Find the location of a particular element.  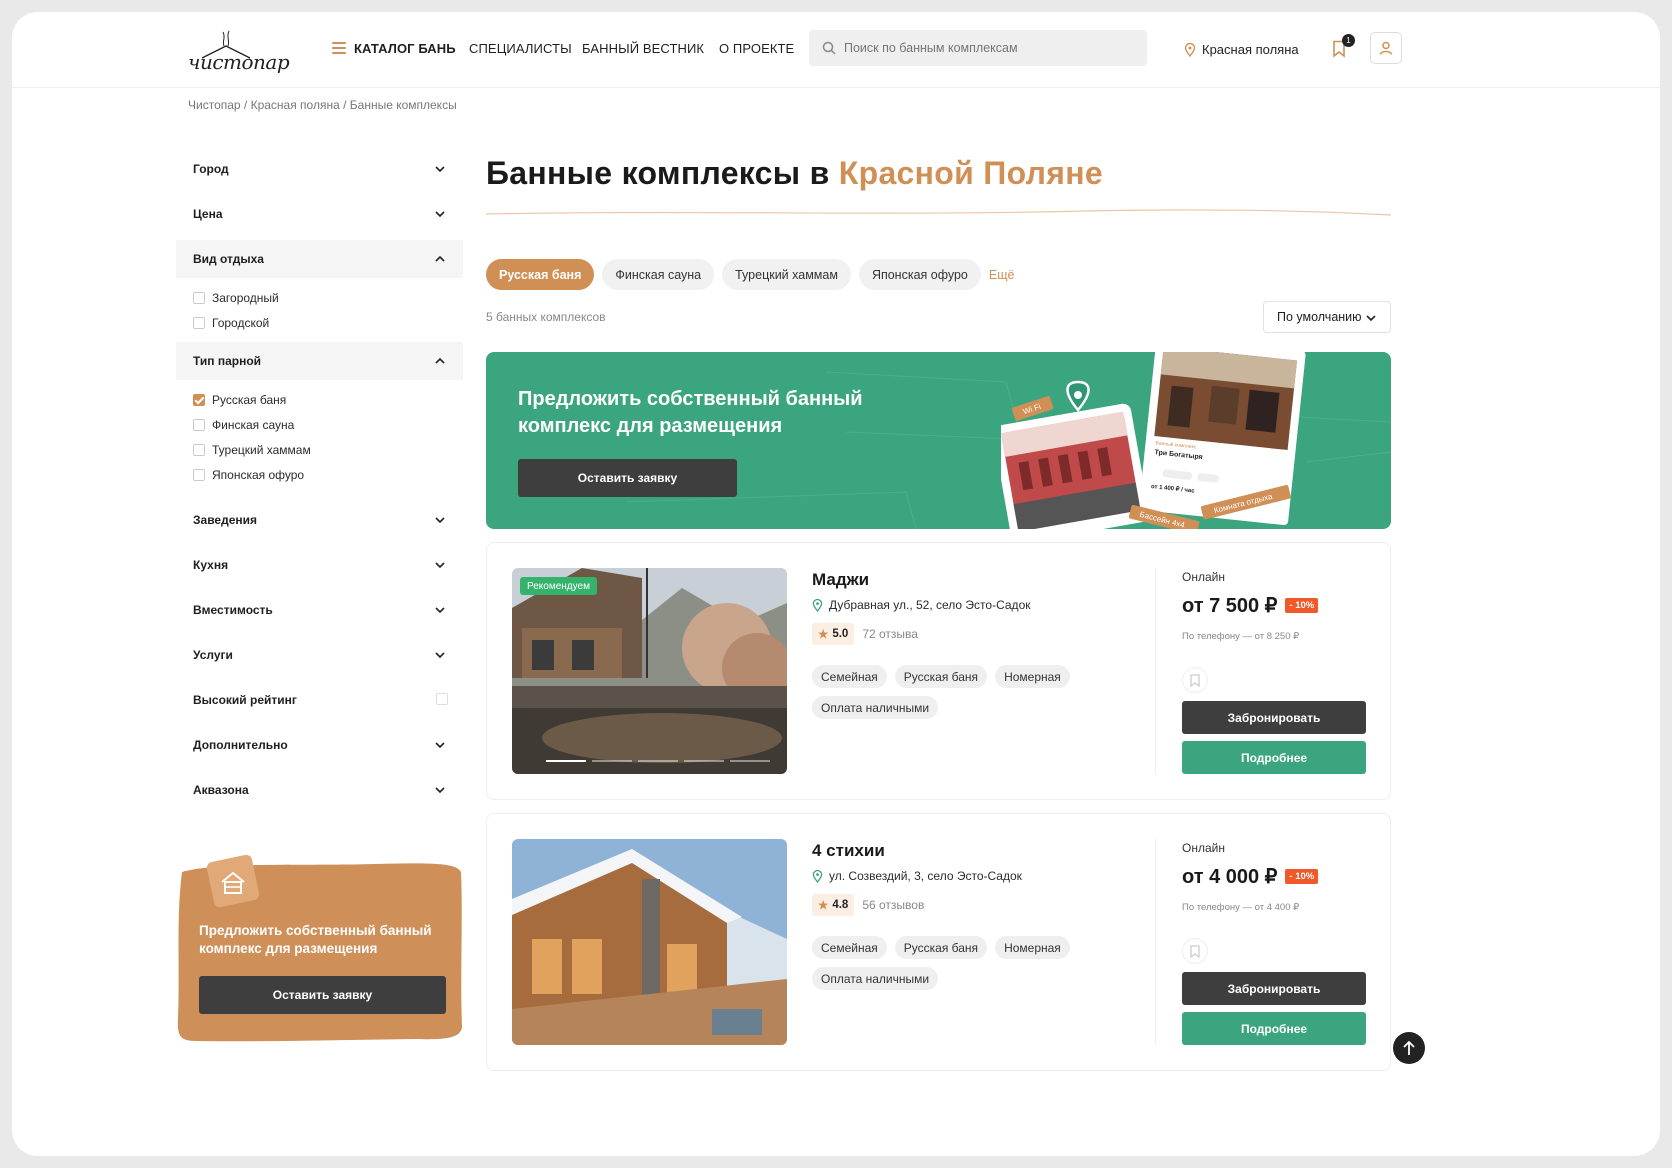

option-turkish-hammam: Турецкий хаммам is located at coordinates (328, 449).